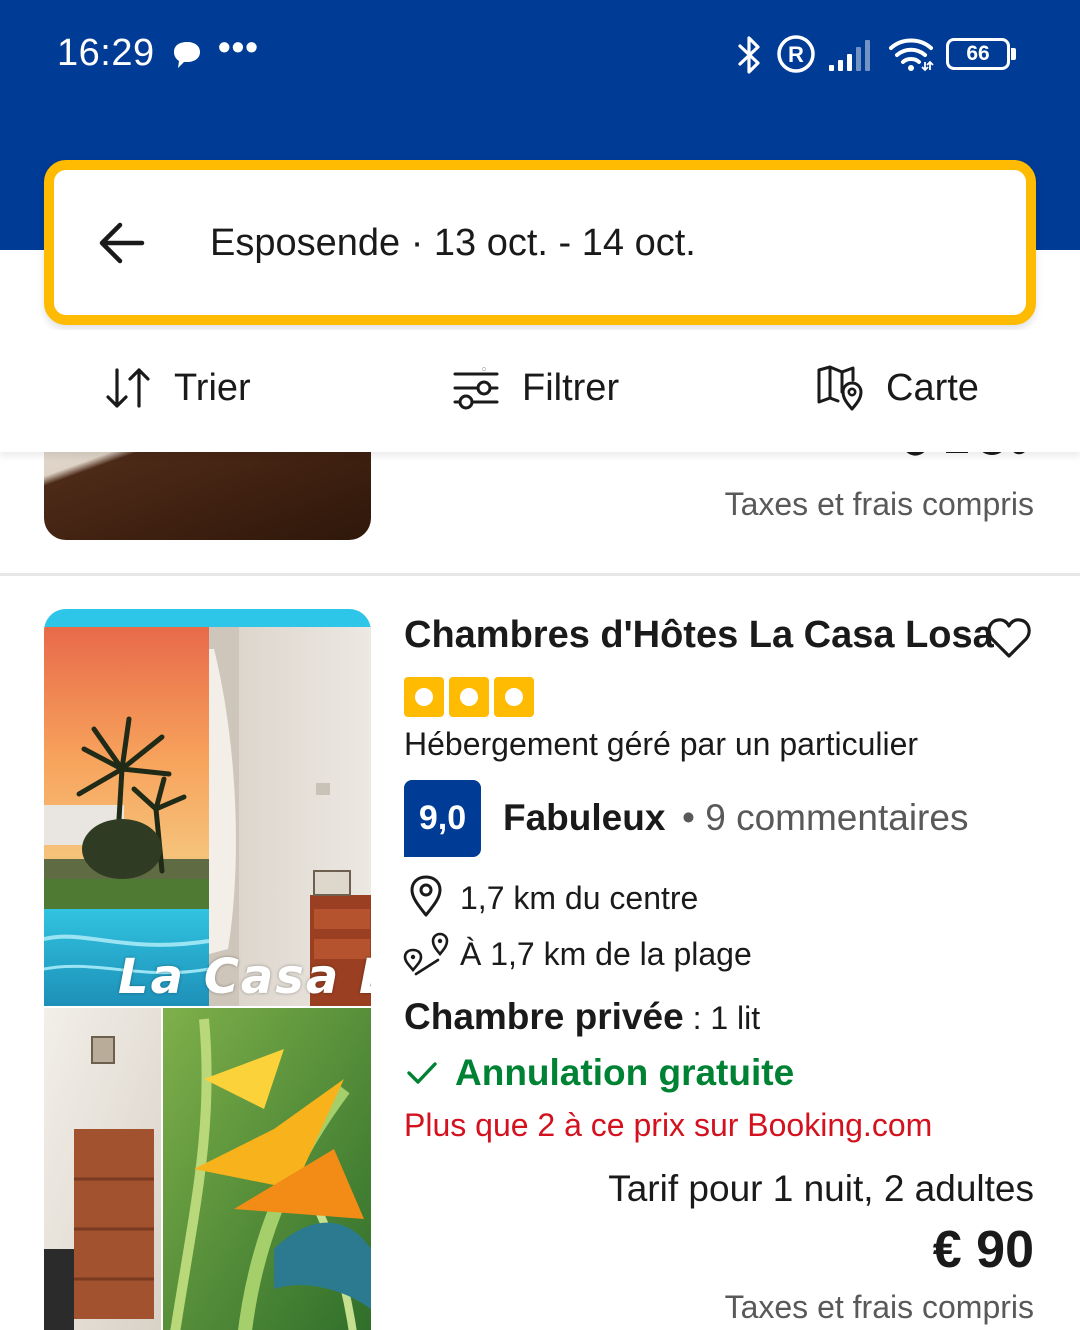 Image resolution: width=1080 pixels, height=1330 pixels. I want to click on photo-watermark-text: La Casa Lo, so click(244, 977).